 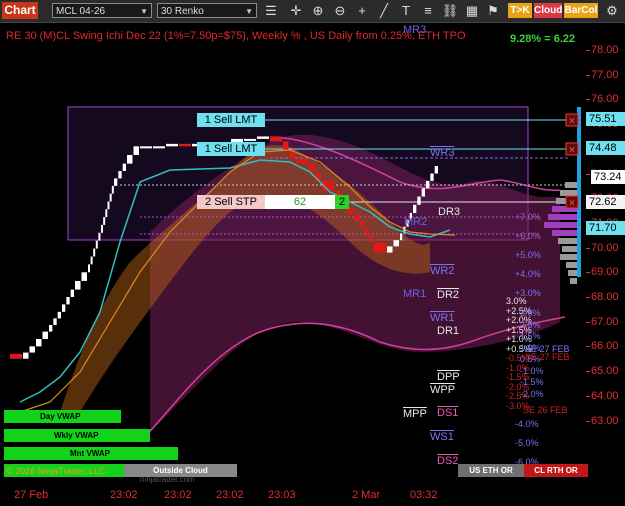 What do you see at coordinates (605, 119) in the screenshot?
I see `price-tag-75-51: 75.51` at bounding box center [605, 119].